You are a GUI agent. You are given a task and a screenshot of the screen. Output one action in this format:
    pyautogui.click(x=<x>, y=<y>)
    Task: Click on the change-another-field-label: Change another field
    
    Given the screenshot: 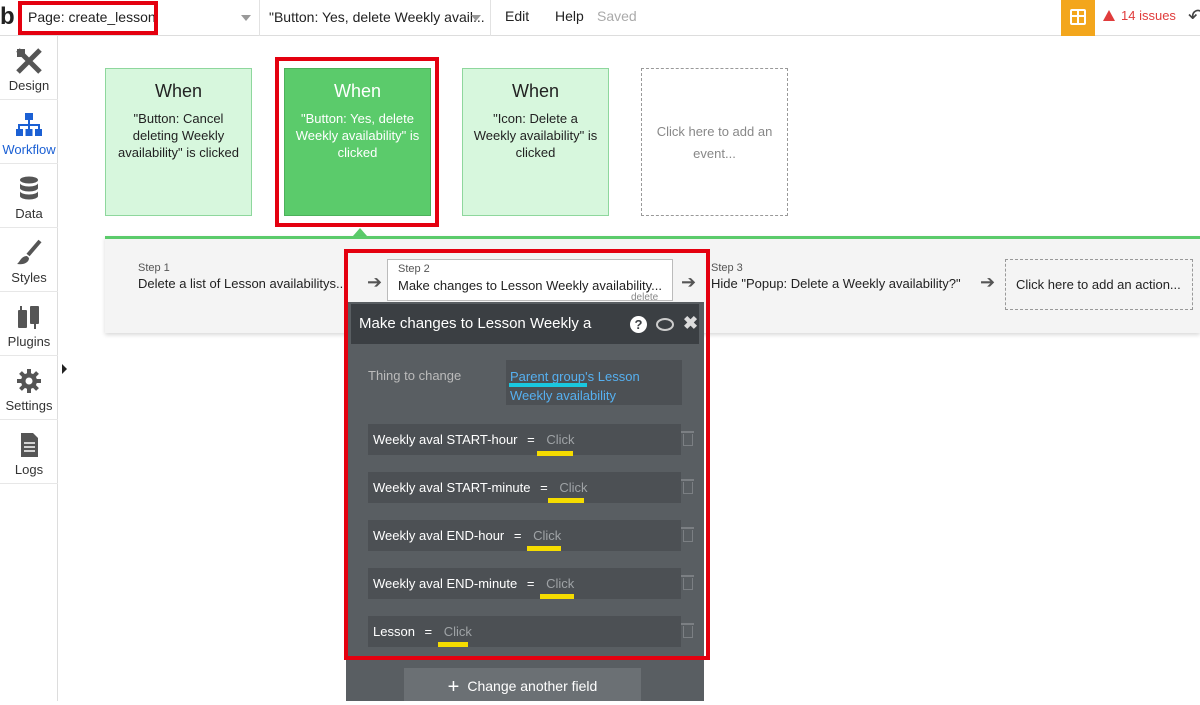 What is the action you would take?
    pyautogui.click(x=532, y=686)
    